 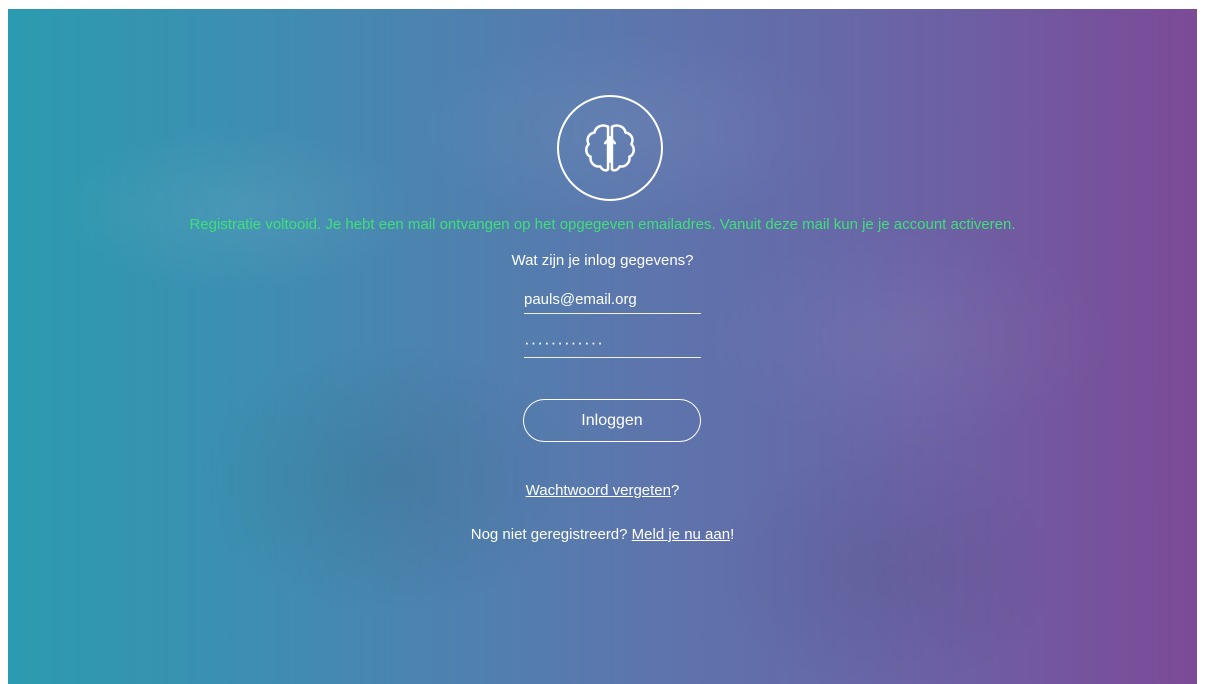 What do you see at coordinates (612, 345) in the screenshot?
I see `password-field` at bounding box center [612, 345].